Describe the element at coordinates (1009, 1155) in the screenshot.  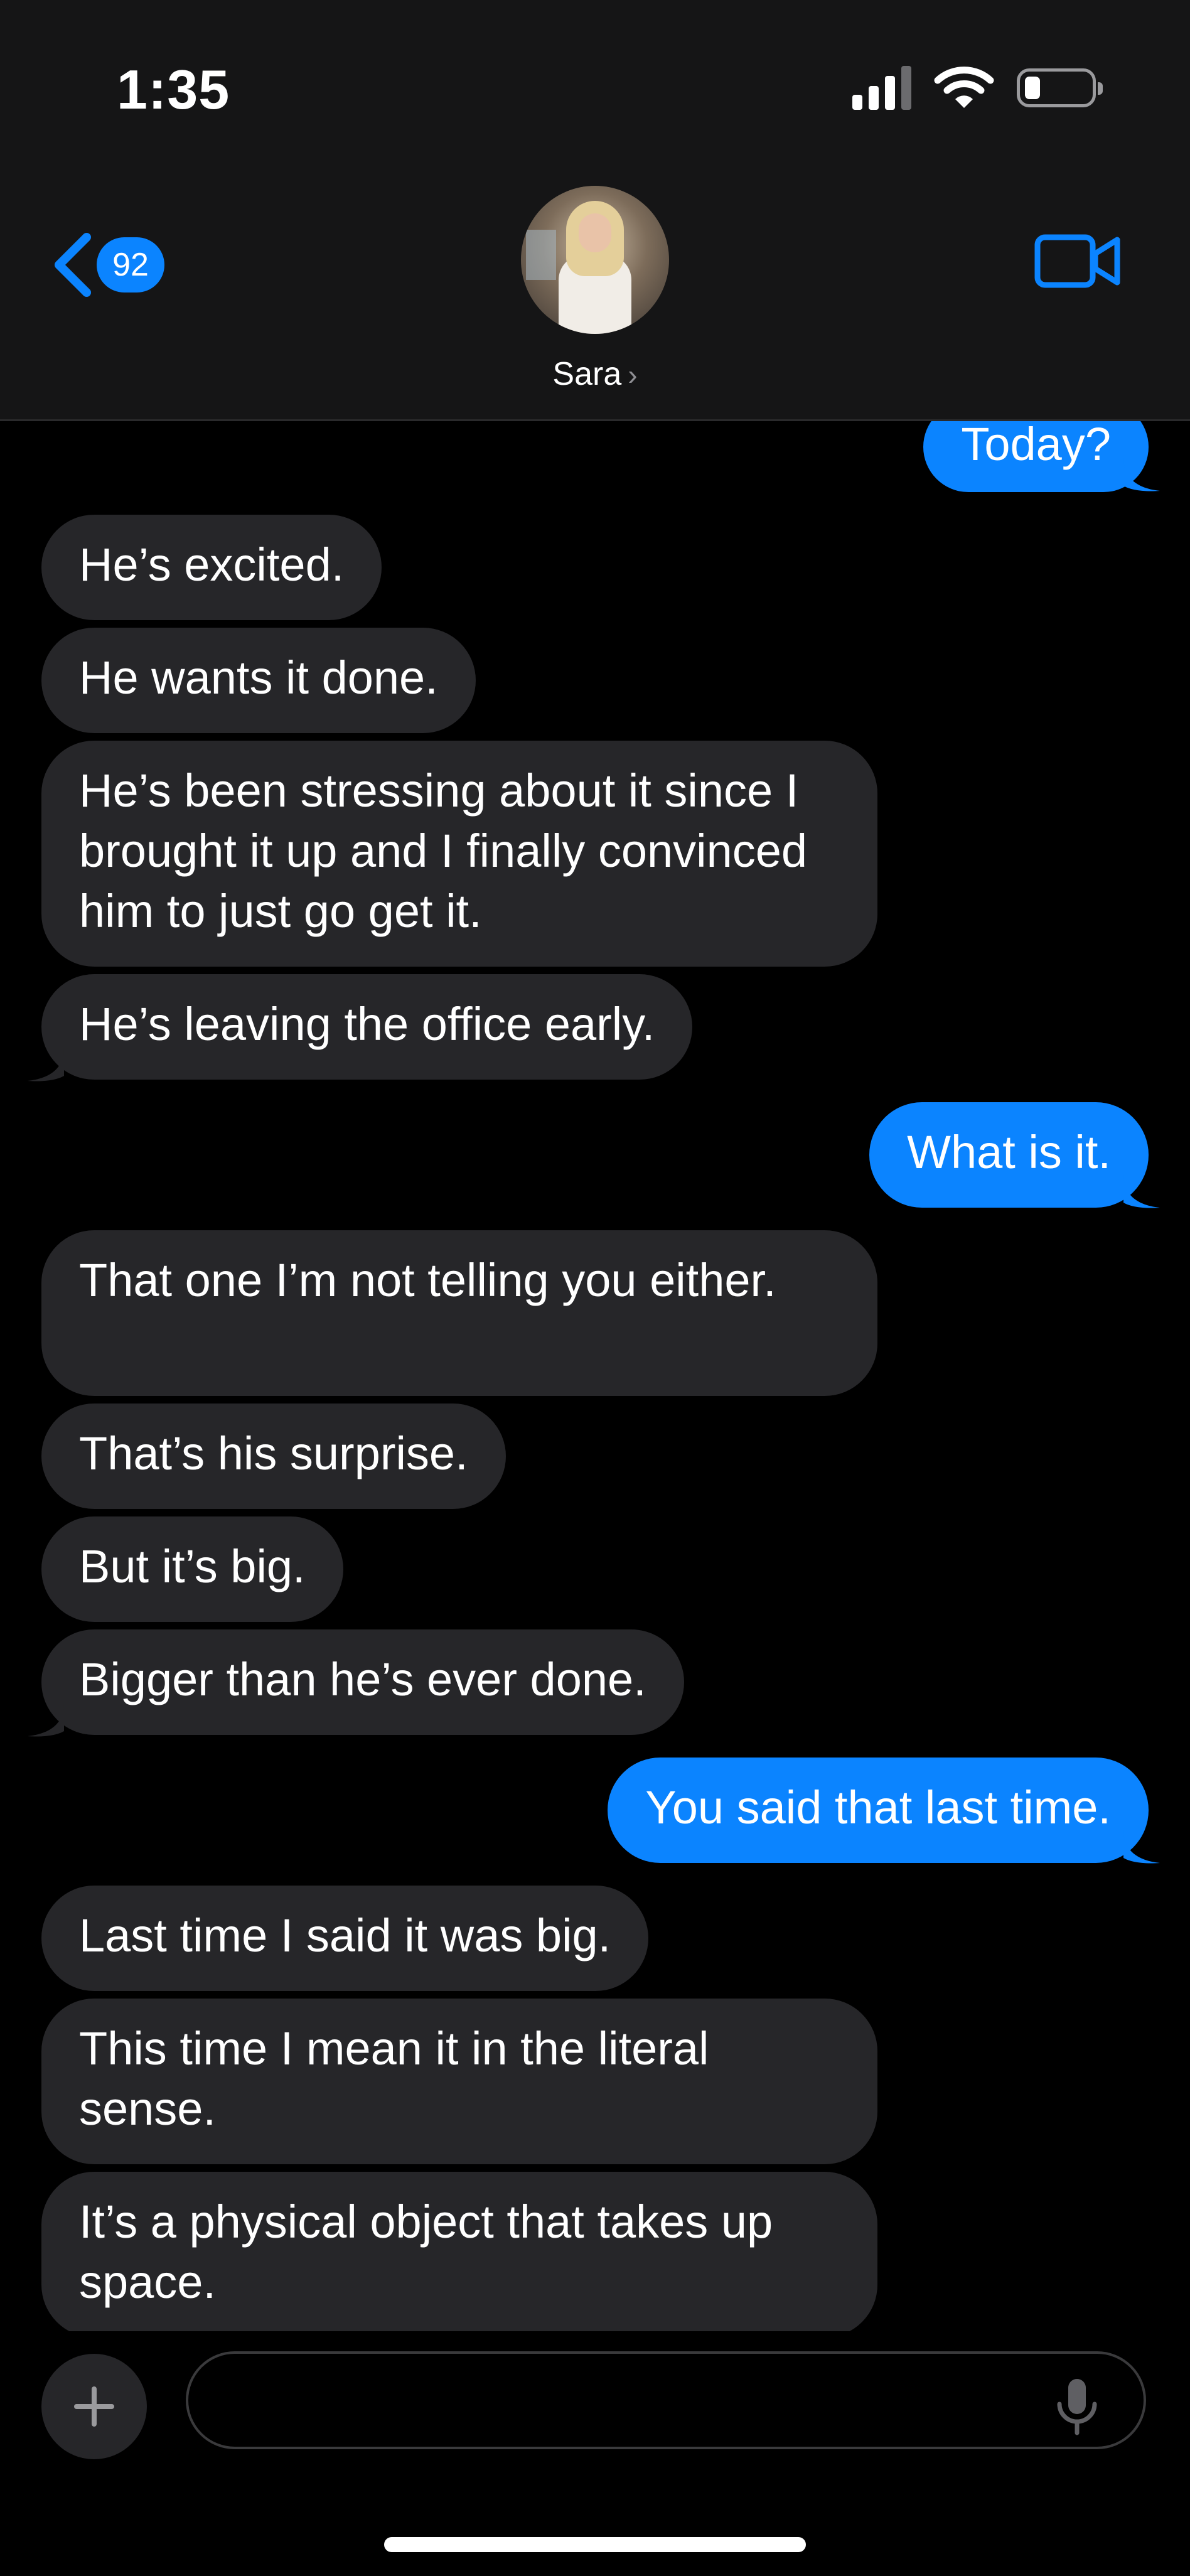
I see `outgoing-message: What is it.` at that location.